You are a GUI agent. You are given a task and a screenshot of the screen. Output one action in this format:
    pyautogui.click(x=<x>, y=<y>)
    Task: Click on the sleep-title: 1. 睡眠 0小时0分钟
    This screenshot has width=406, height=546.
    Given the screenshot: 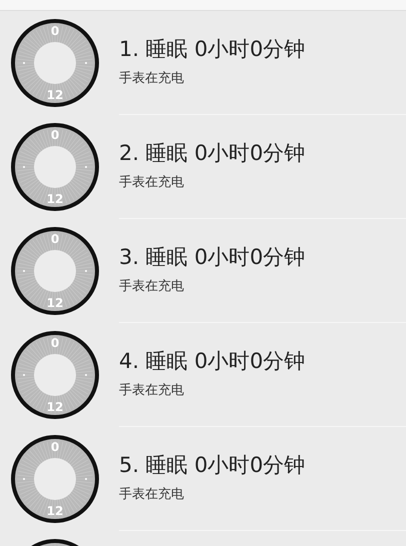 What is the action you would take?
    pyautogui.click(x=212, y=49)
    